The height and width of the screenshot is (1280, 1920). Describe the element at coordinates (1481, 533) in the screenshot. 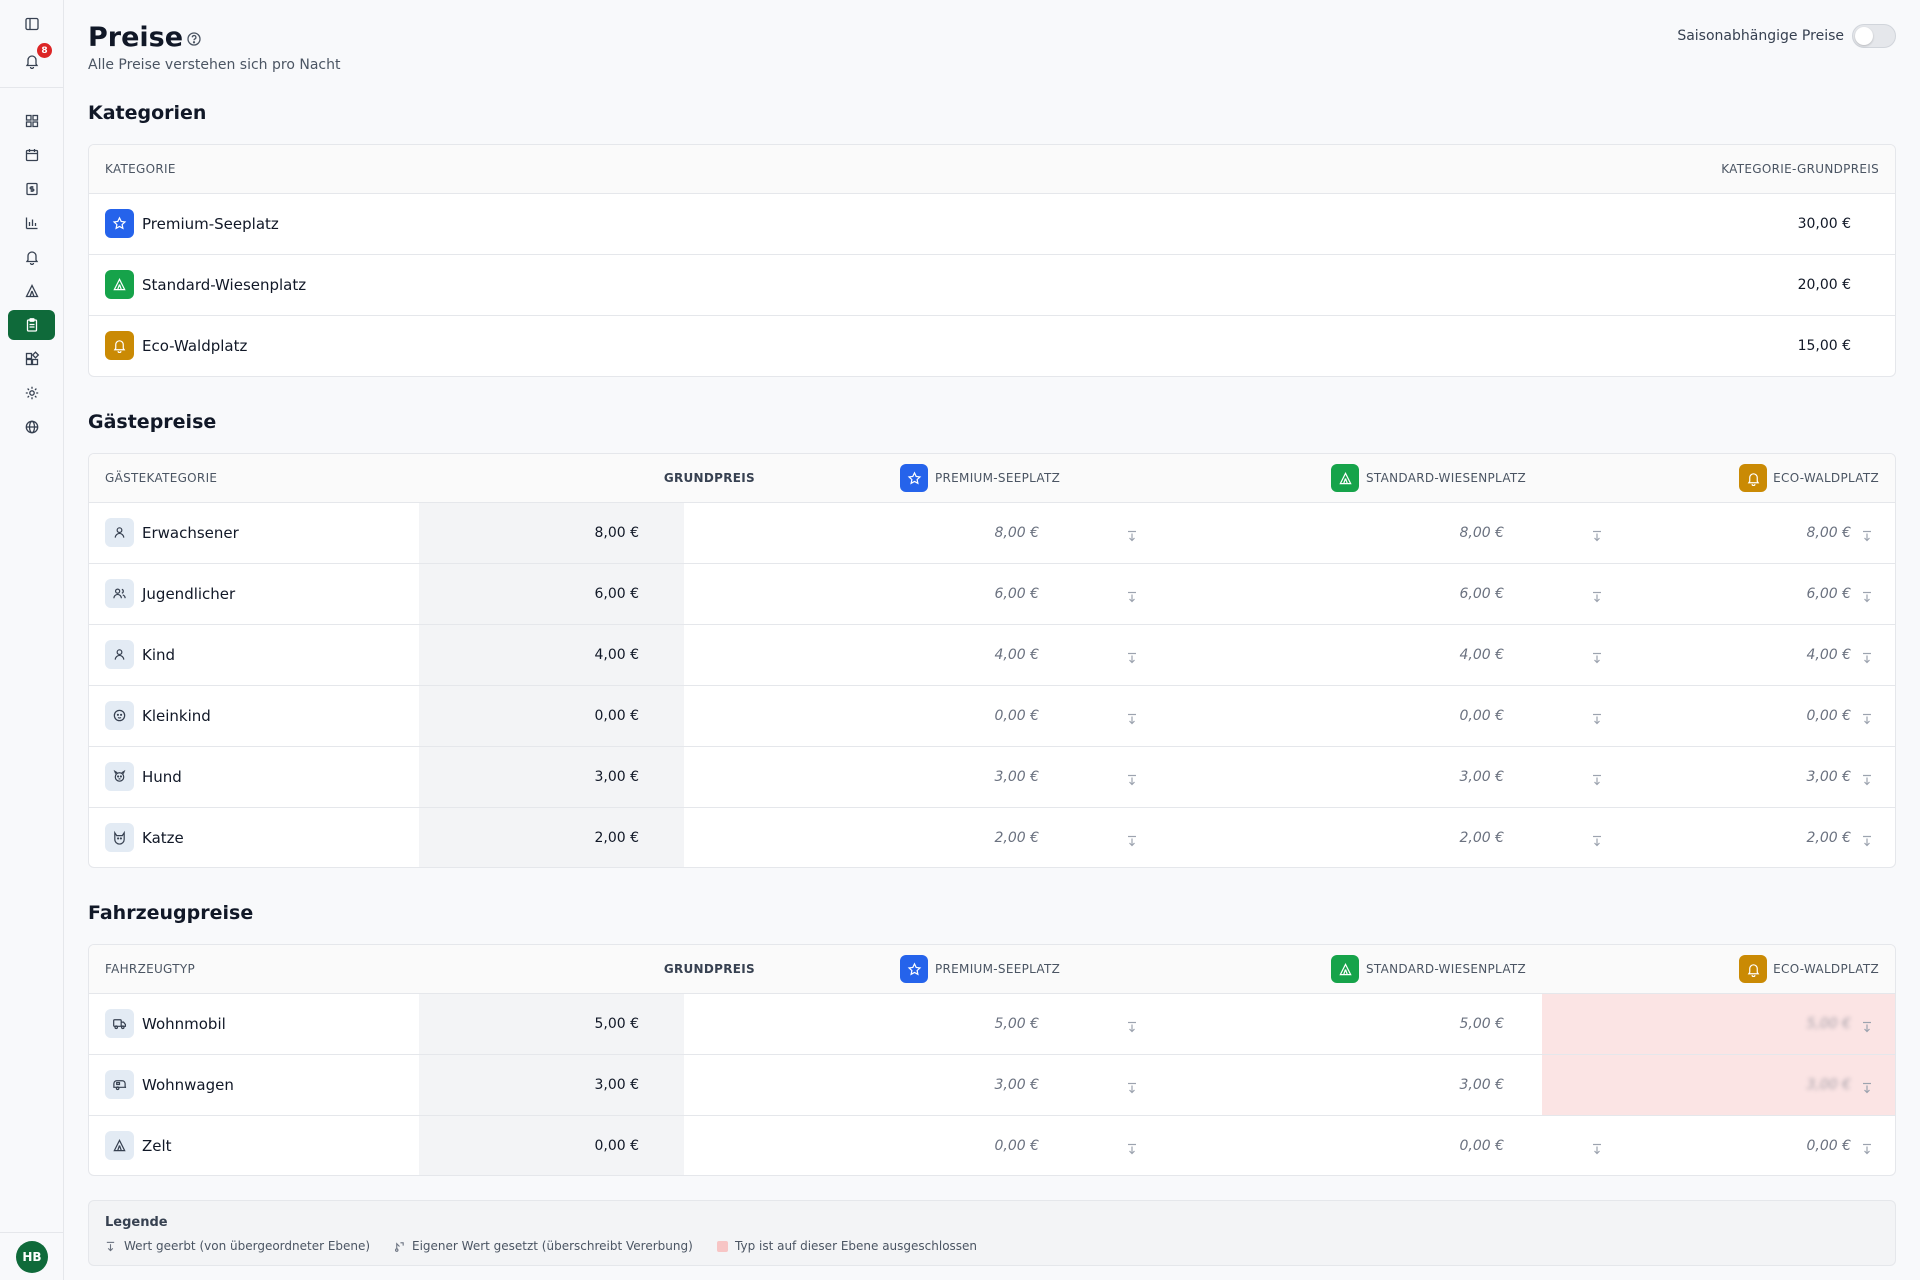

I see `standard-price-value: 8,00 €` at that location.